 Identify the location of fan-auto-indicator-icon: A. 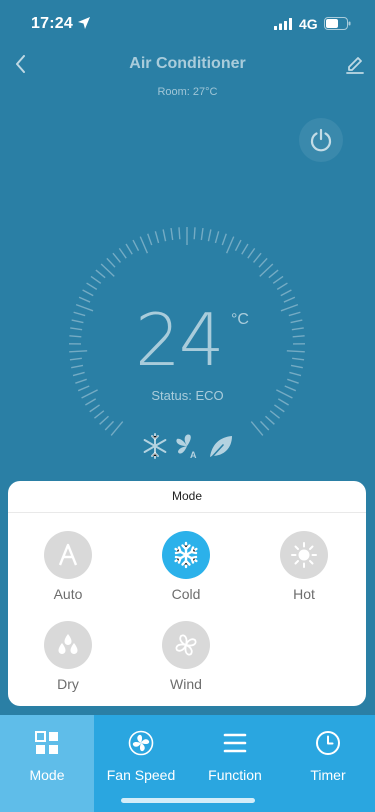
(186, 447).